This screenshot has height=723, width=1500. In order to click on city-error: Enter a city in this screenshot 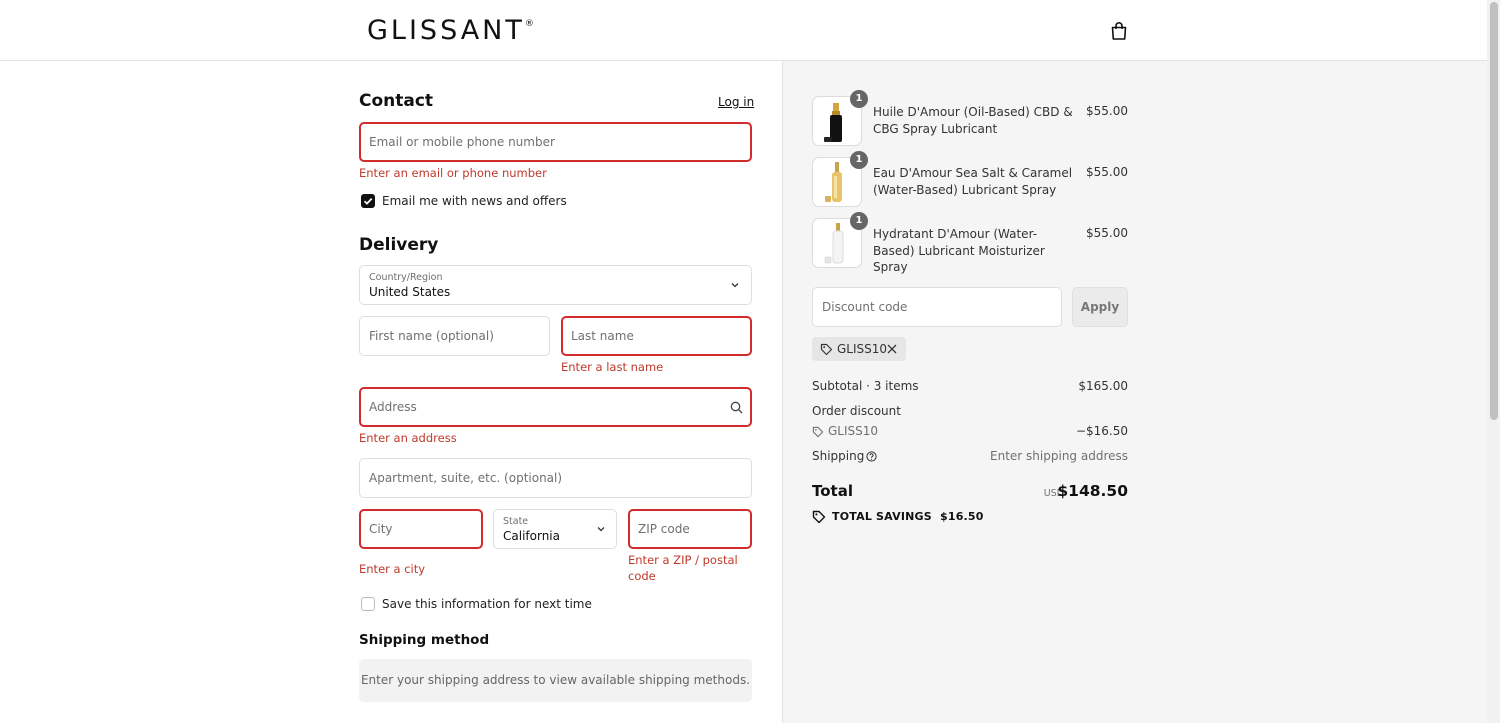, I will do `click(392, 569)`.